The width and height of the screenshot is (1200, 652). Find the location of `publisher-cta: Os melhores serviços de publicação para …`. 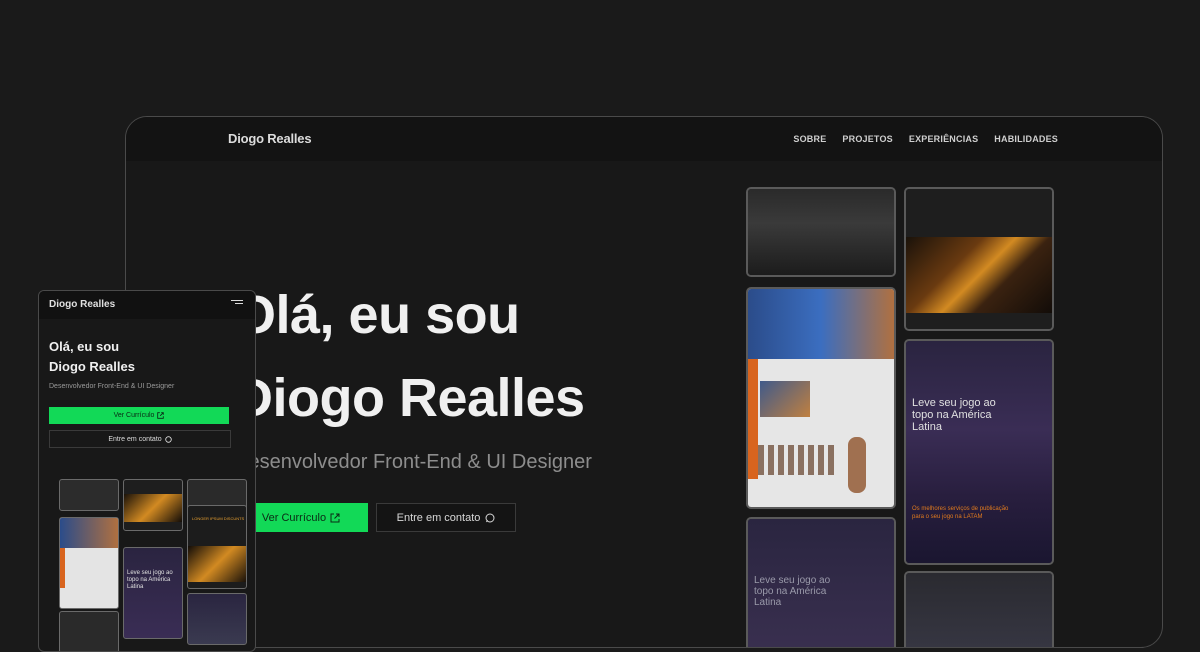

publisher-cta: Os melhores serviços de publicação para … is located at coordinates (960, 513).